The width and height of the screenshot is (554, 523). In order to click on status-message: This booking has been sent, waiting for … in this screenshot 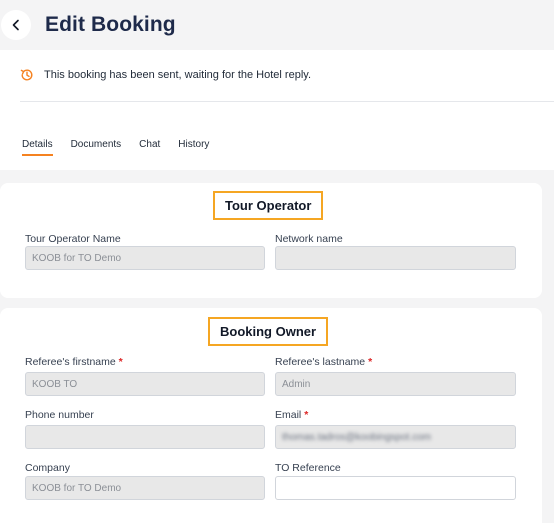, I will do `click(178, 75)`.